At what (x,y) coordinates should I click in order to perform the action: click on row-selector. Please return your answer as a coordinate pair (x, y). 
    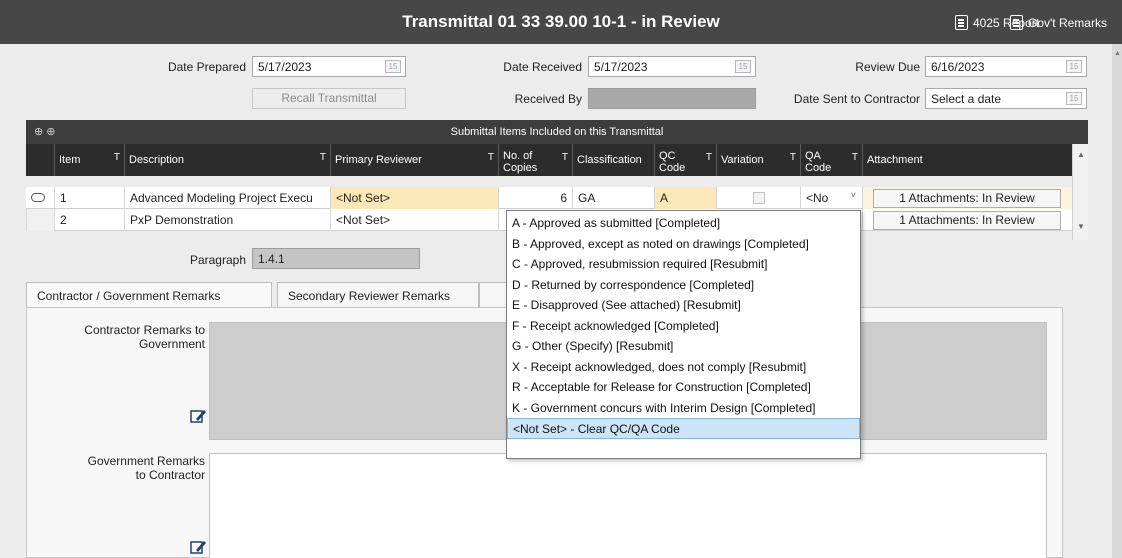
    Looking at the image, I should click on (40, 220).